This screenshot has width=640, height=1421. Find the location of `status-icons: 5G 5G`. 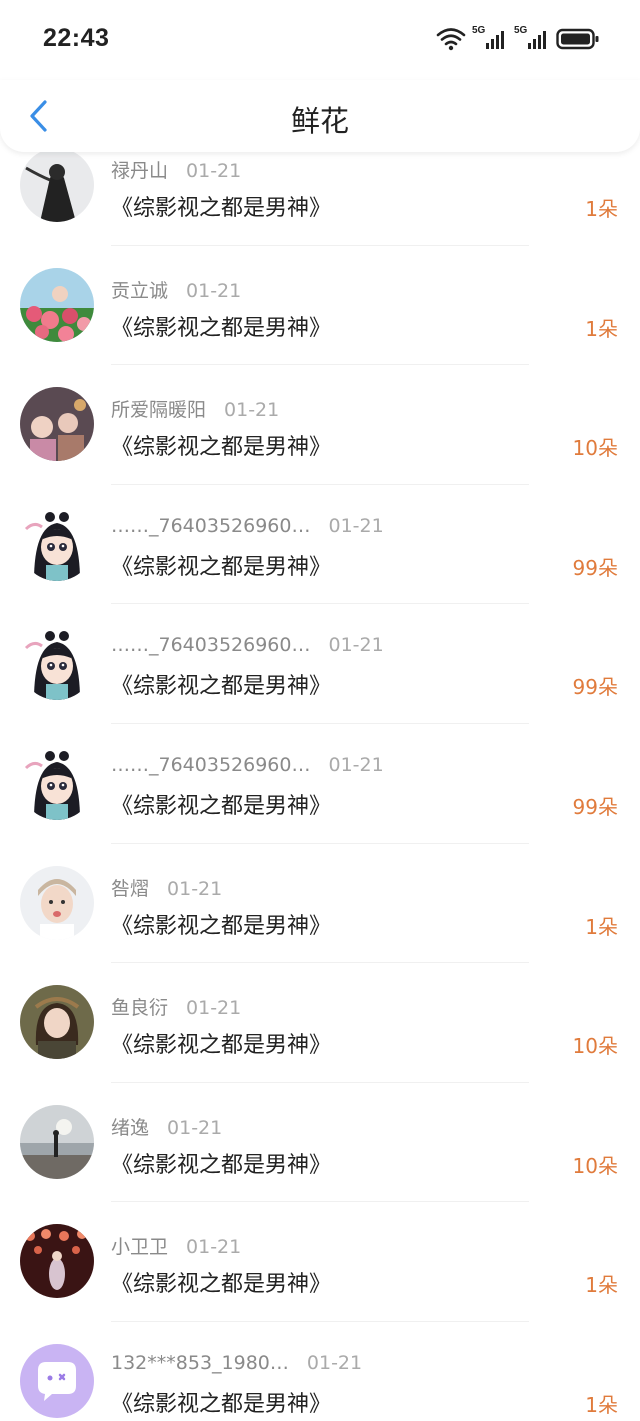

status-icons: 5G 5G is located at coordinates (518, 38).